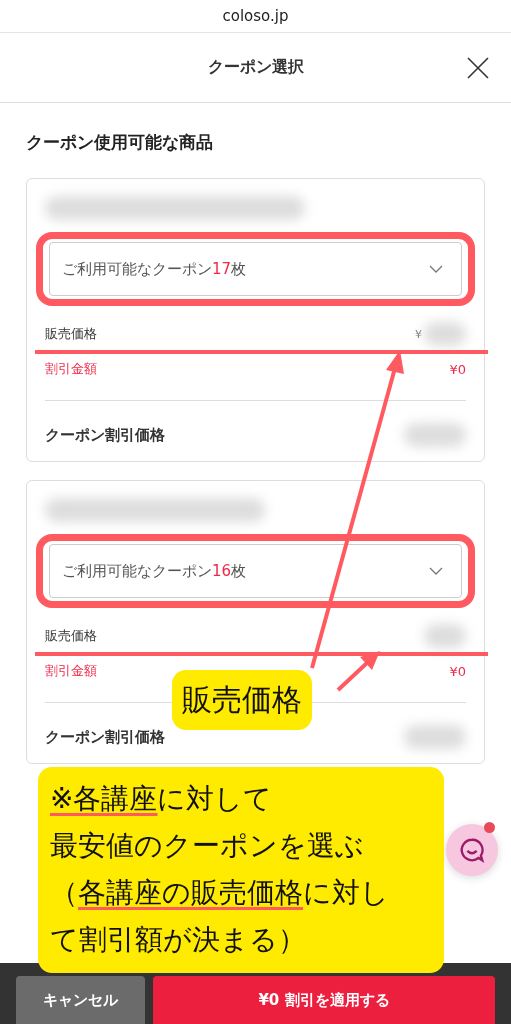 The height and width of the screenshot is (1024, 511). Describe the element at coordinates (255, 269) in the screenshot. I see `coupon-dropdown: ご利用可能なクーポン17枚` at that location.